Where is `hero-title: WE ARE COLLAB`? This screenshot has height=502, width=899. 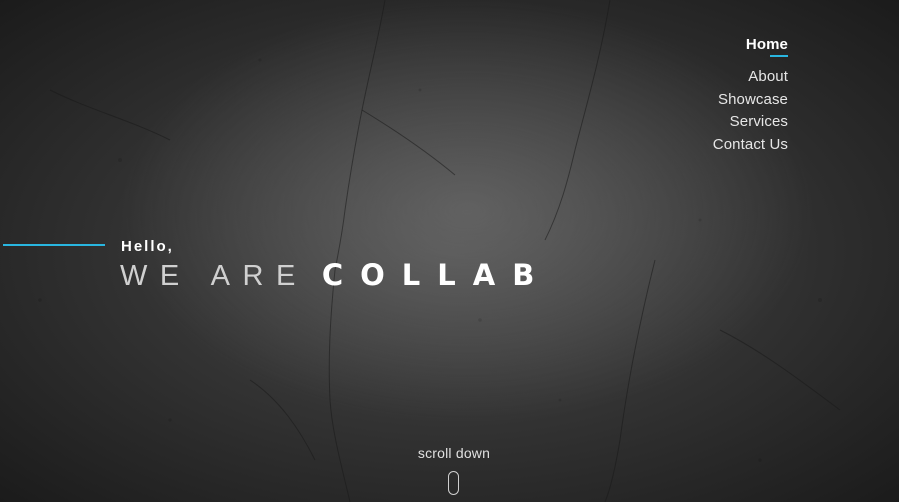
hero-title: WE ARE COLLAB is located at coordinates (335, 275).